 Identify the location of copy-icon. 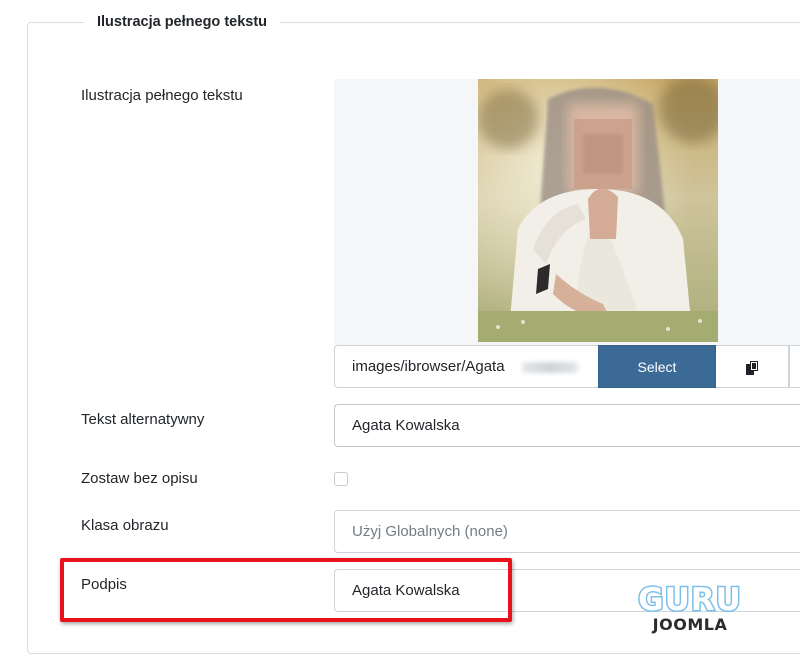
(752, 368).